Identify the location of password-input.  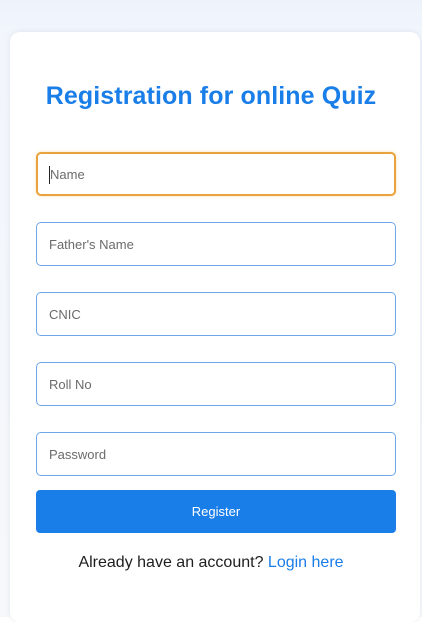
(216, 454).